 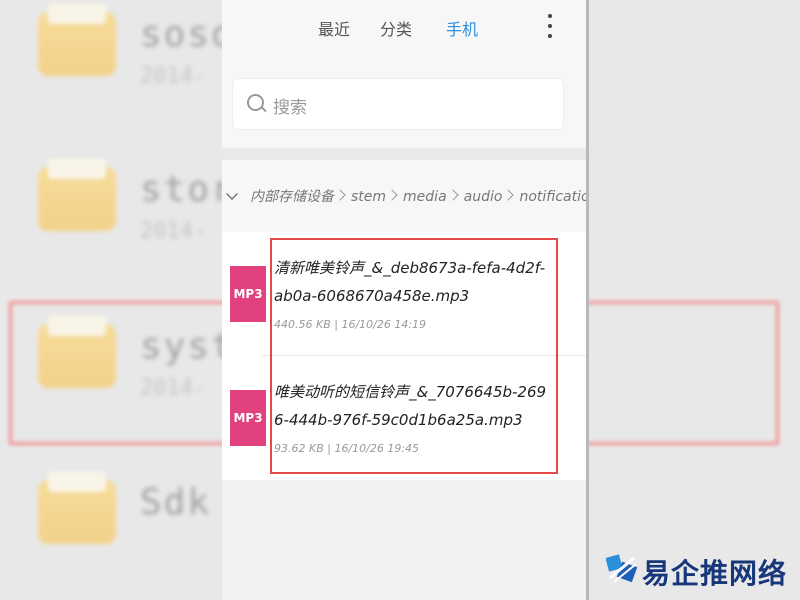 I want to click on breadcrumb-item: notifications, so click(x=552, y=197).